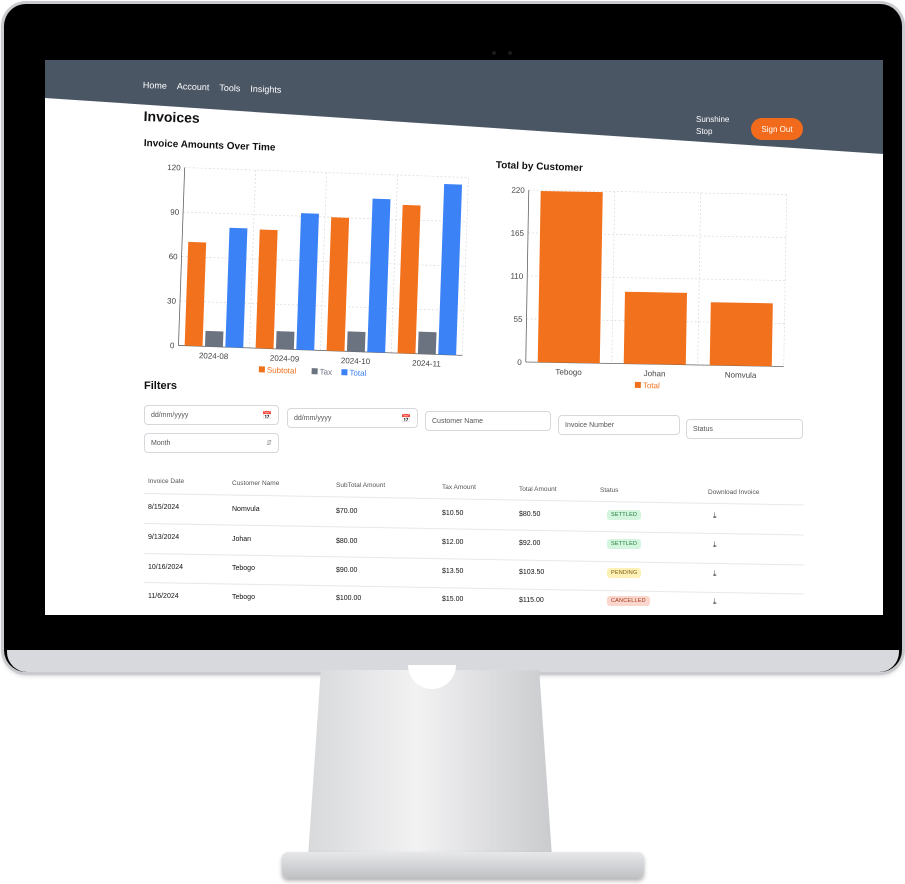  What do you see at coordinates (265, 89) in the screenshot?
I see `nav-insights: Insights` at bounding box center [265, 89].